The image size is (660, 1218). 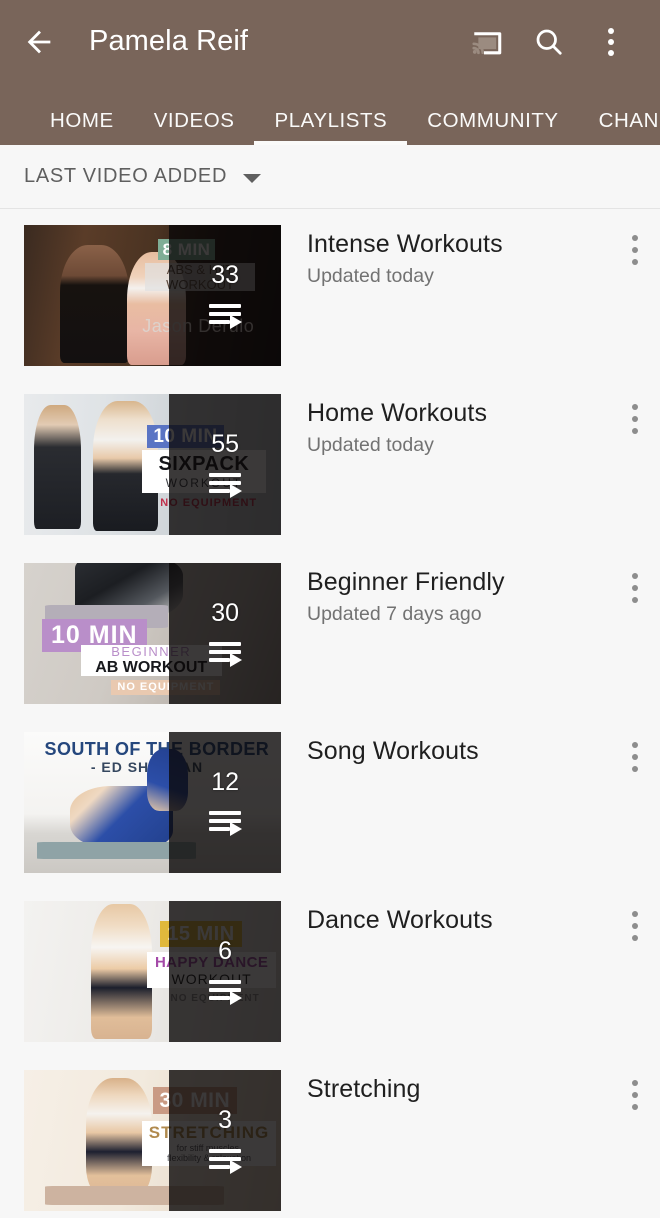 I want to click on playlist-count-overlay: 33, so click(x=225, y=295).